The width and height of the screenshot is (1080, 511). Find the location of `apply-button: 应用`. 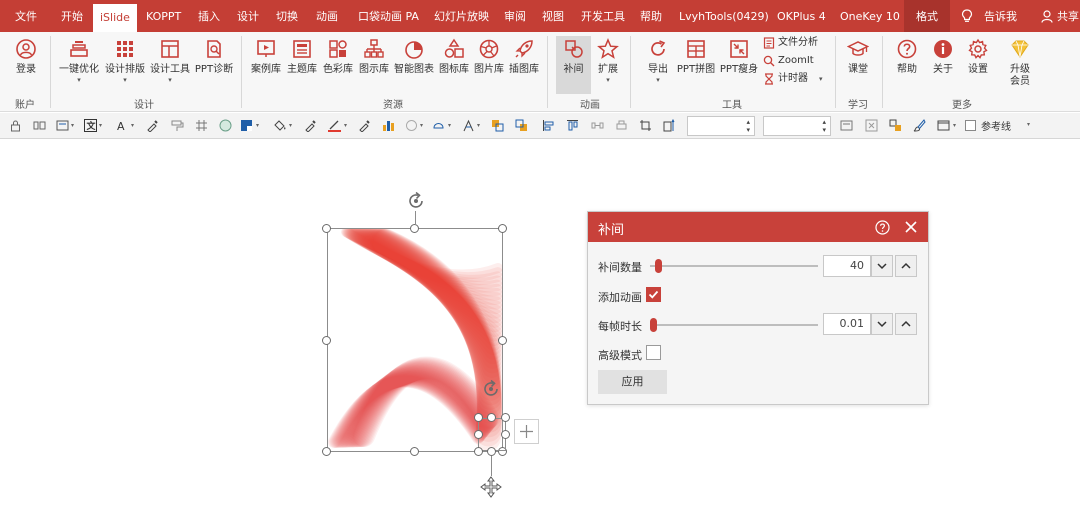

apply-button: 应用 is located at coordinates (632, 382).